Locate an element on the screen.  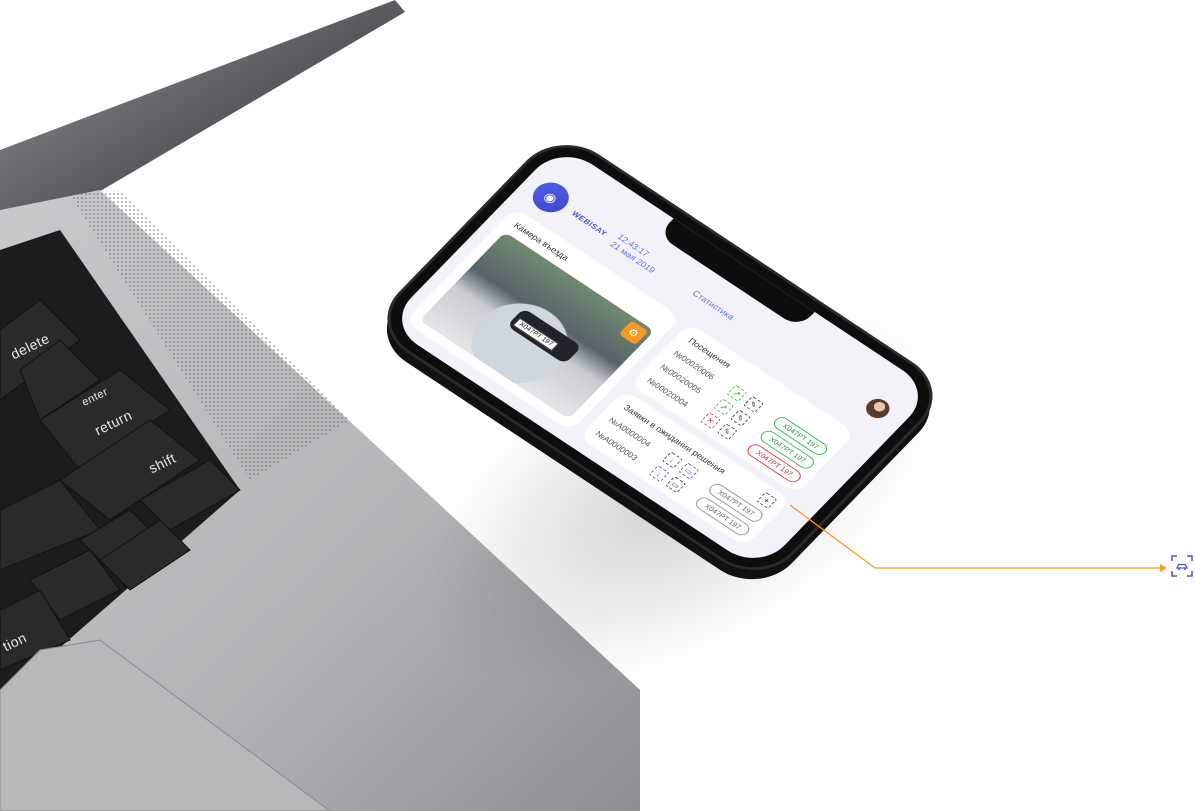
scan-car-icon is located at coordinates (1182, 566).